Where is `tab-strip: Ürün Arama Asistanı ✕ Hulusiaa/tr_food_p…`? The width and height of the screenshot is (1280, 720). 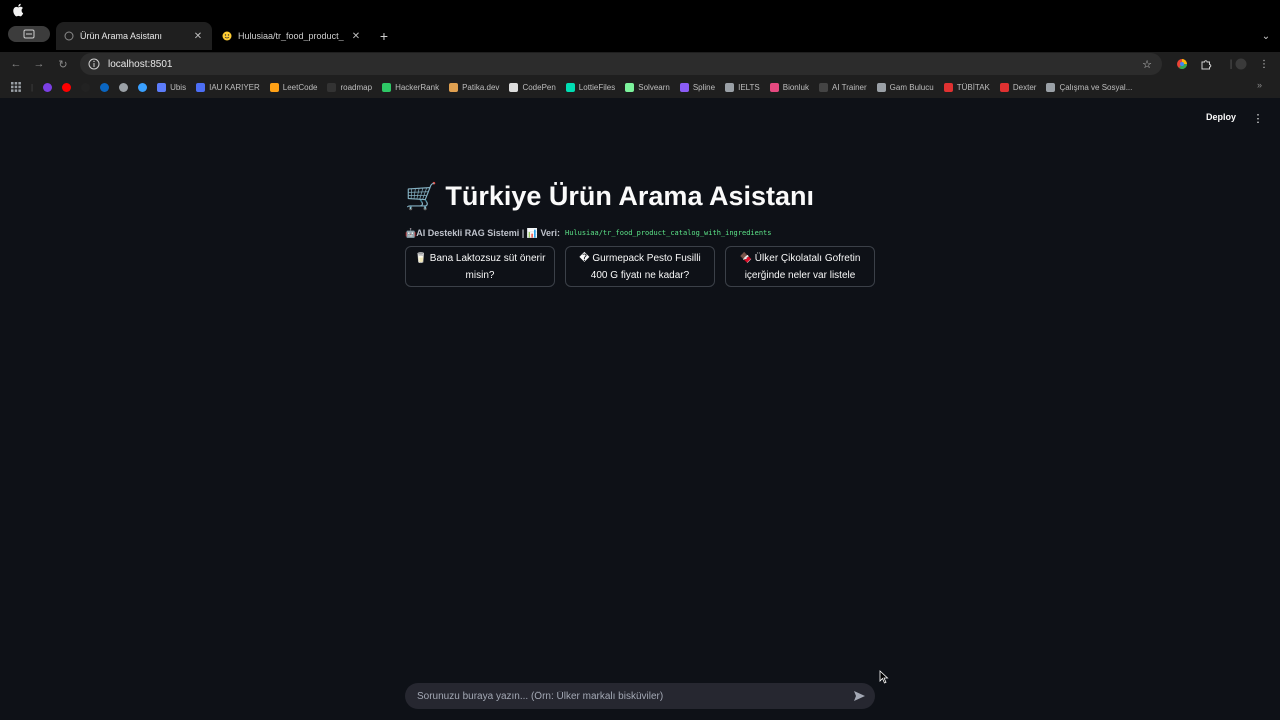
tab-strip: Ürün Arama Asistanı ✕ Hulusiaa/tr_food_p… is located at coordinates (640, 36).